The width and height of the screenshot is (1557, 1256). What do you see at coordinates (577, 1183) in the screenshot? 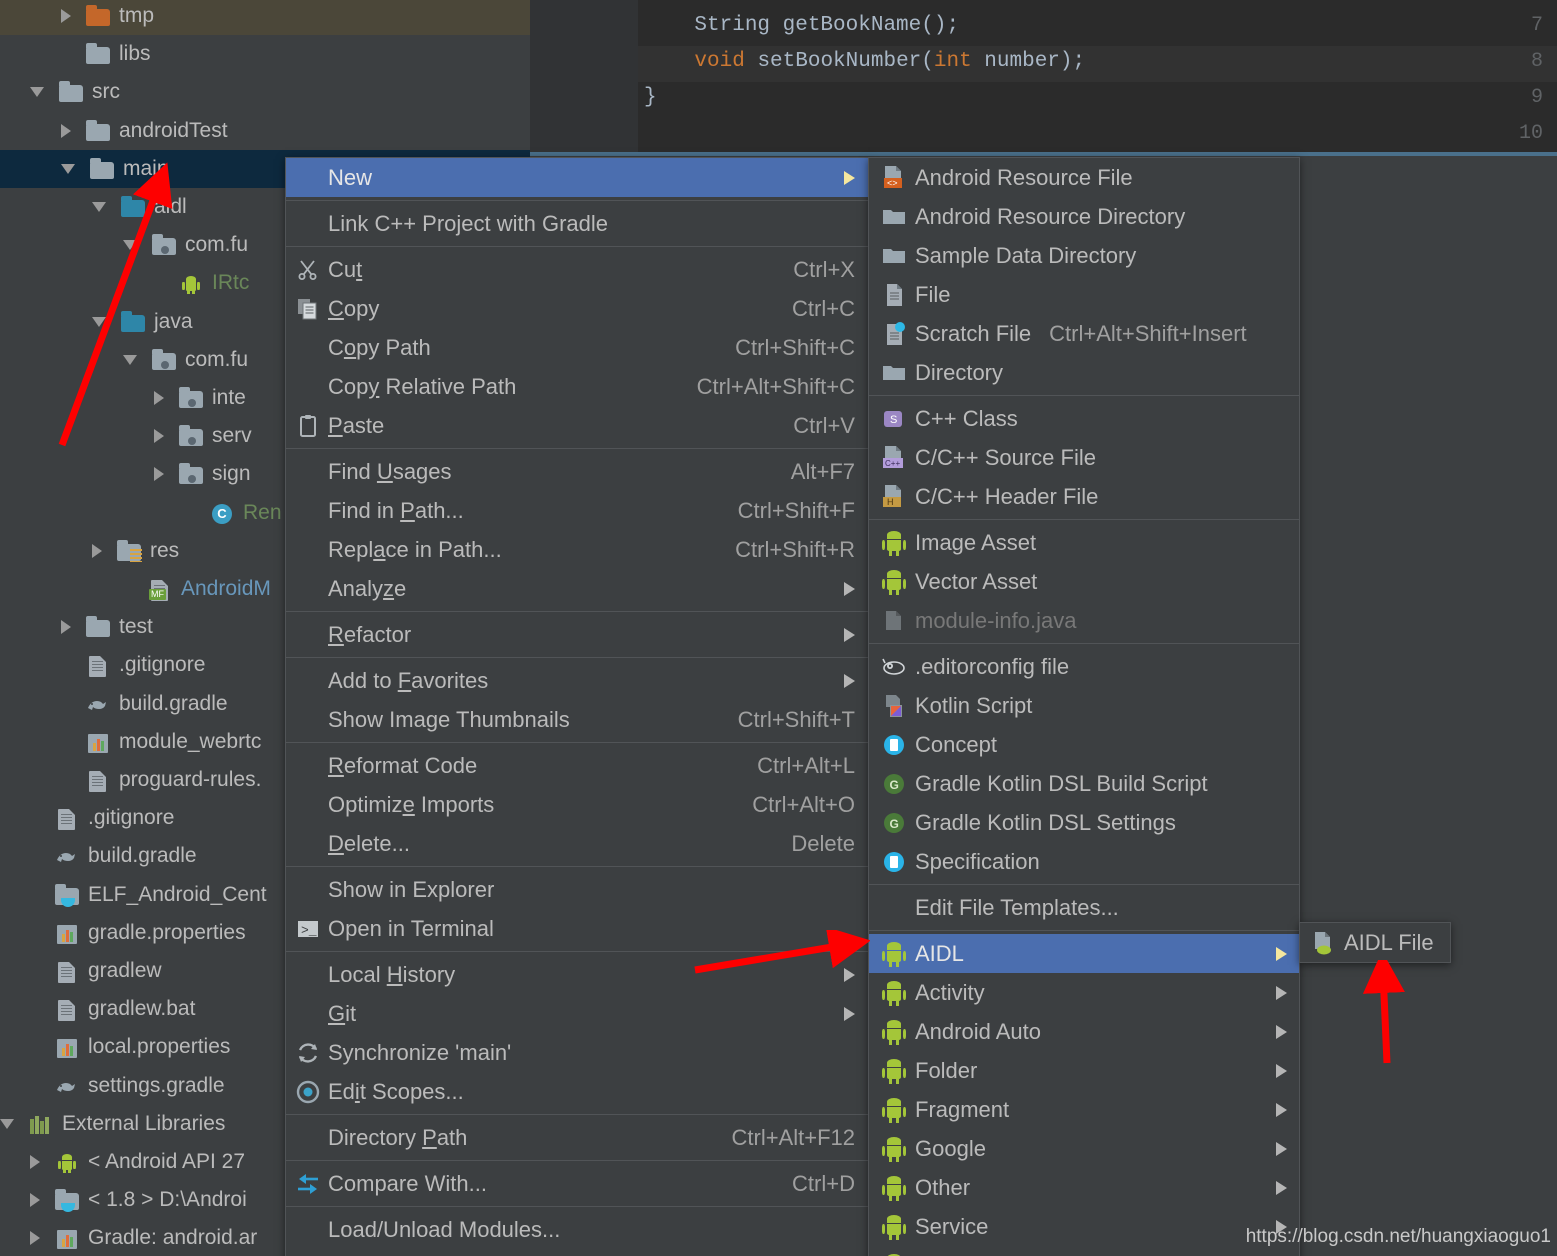
I see `menu-item-compare-with: Compare With... Ctrl+D` at bounding box center [577, 1183].